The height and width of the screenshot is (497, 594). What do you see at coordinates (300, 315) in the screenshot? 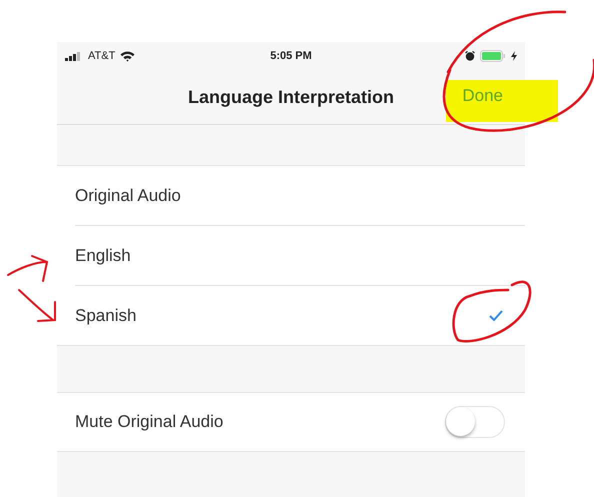
I see `language-option: Spanish` at bounding box center [300, 315].